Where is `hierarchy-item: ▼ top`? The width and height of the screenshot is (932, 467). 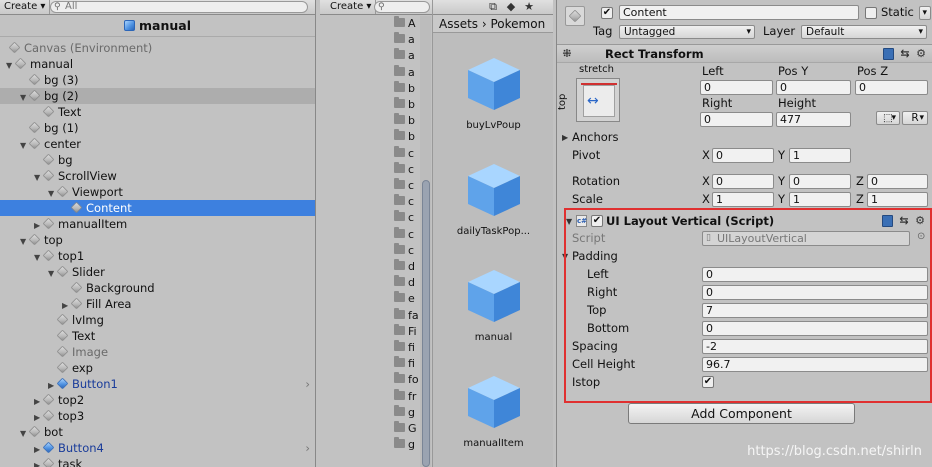 hierarchy-item: ▼ top is located at coordinates (157, 240).